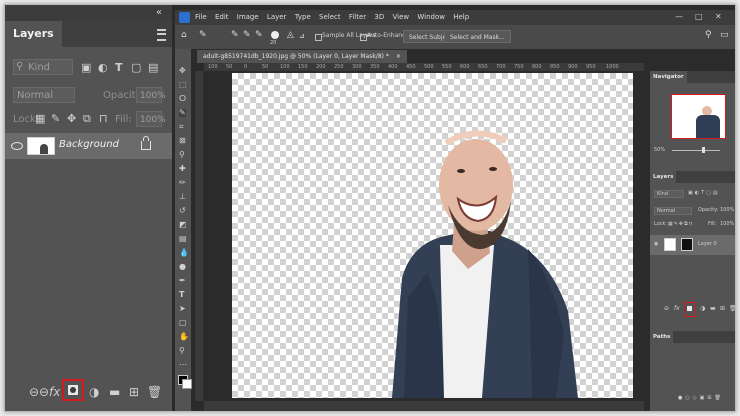 This screenshot has width=740, height=416. Describe the element at coordinates (103, 68) in the screenshot. I see `adjustment-filter-icon: ◐` at that location.